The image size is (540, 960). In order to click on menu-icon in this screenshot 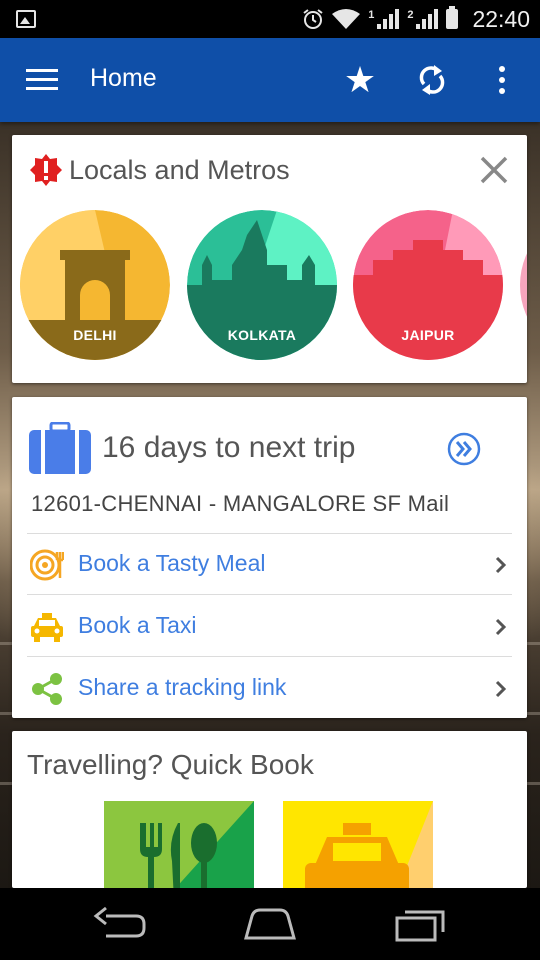, I will do `click(42, 80)`.